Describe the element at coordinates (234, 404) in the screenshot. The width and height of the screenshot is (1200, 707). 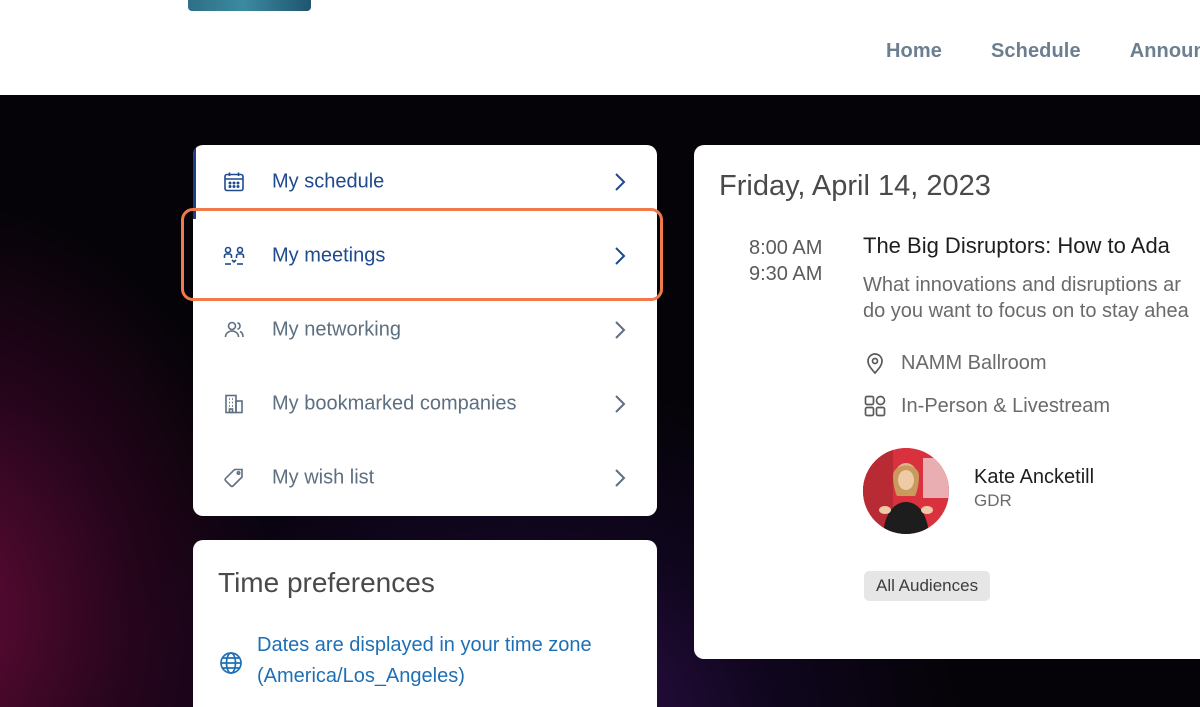
I see `building-icon` at that location.